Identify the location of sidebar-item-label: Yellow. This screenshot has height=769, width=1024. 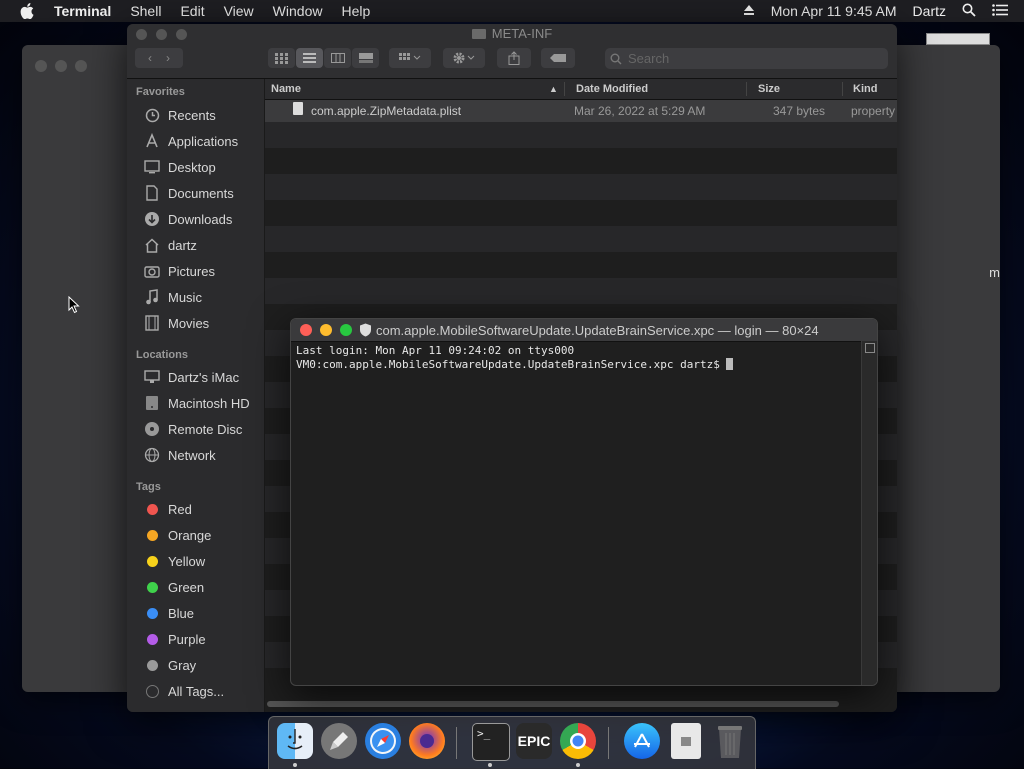
(187, 561).